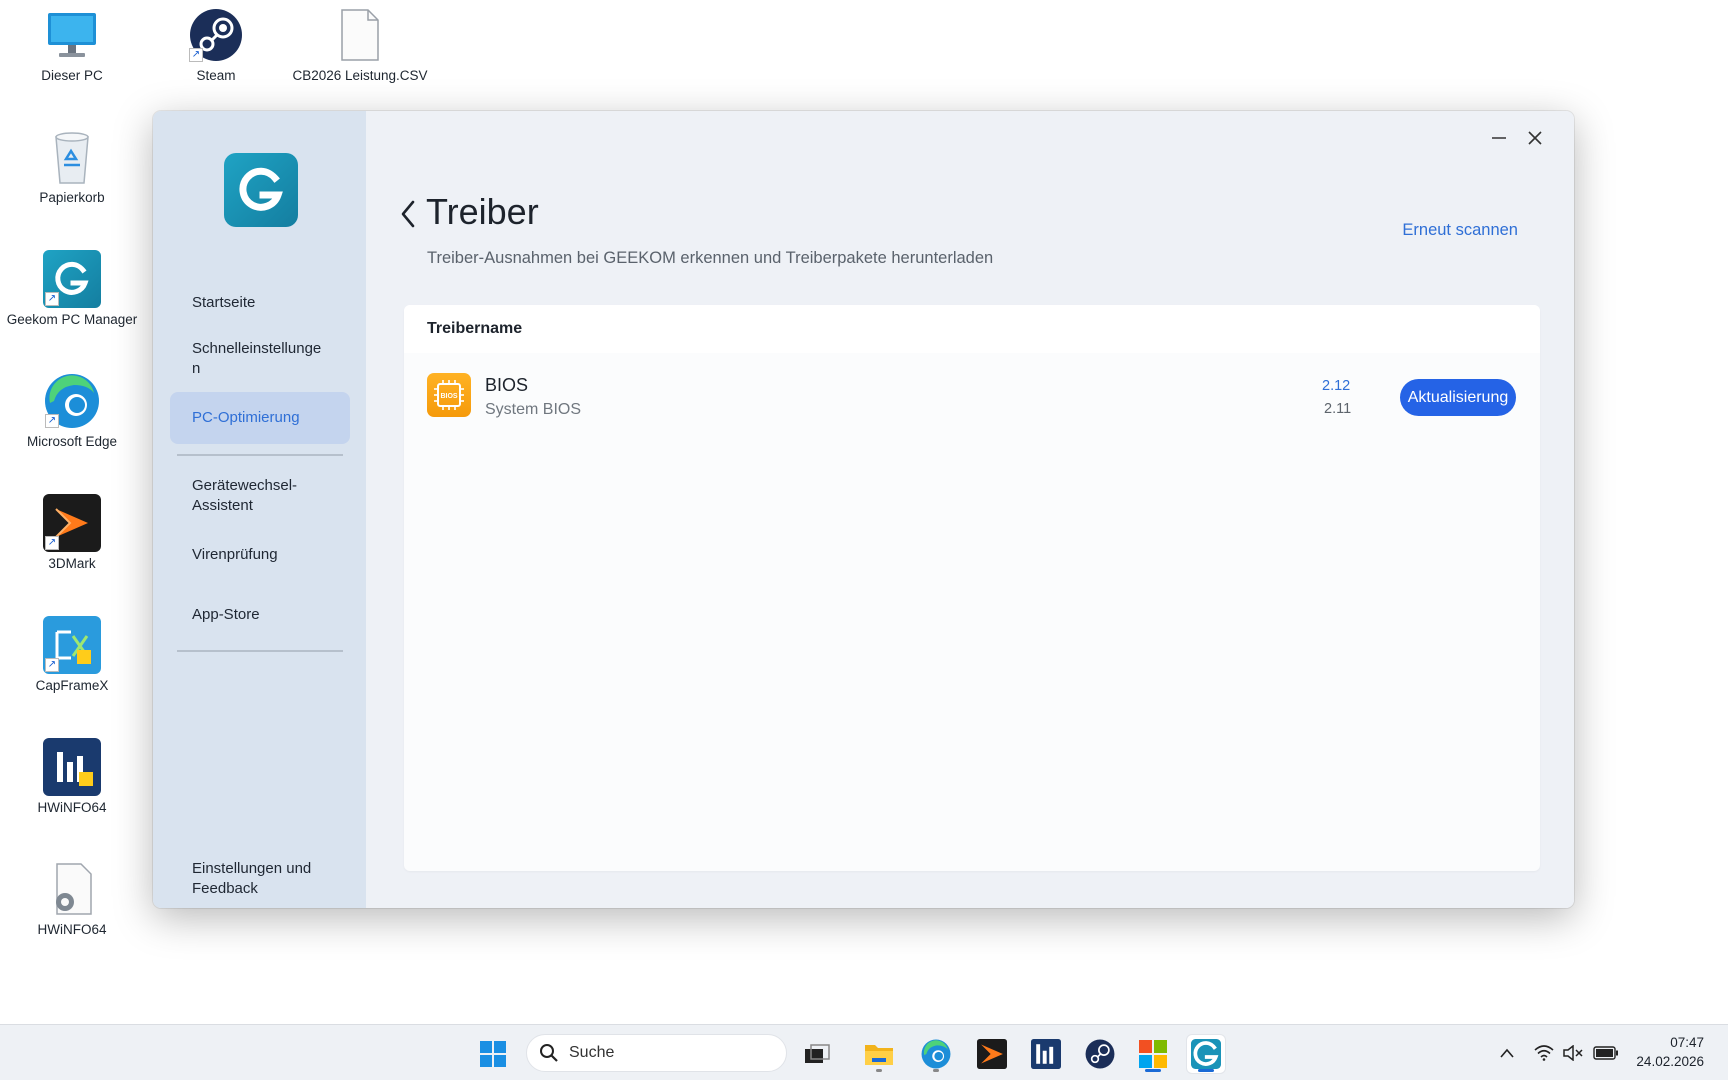 Image resolution: width=1728 pixels, height=1080 pixels. I want to click on show-hidden-icons-button, so click(1507, 1053).